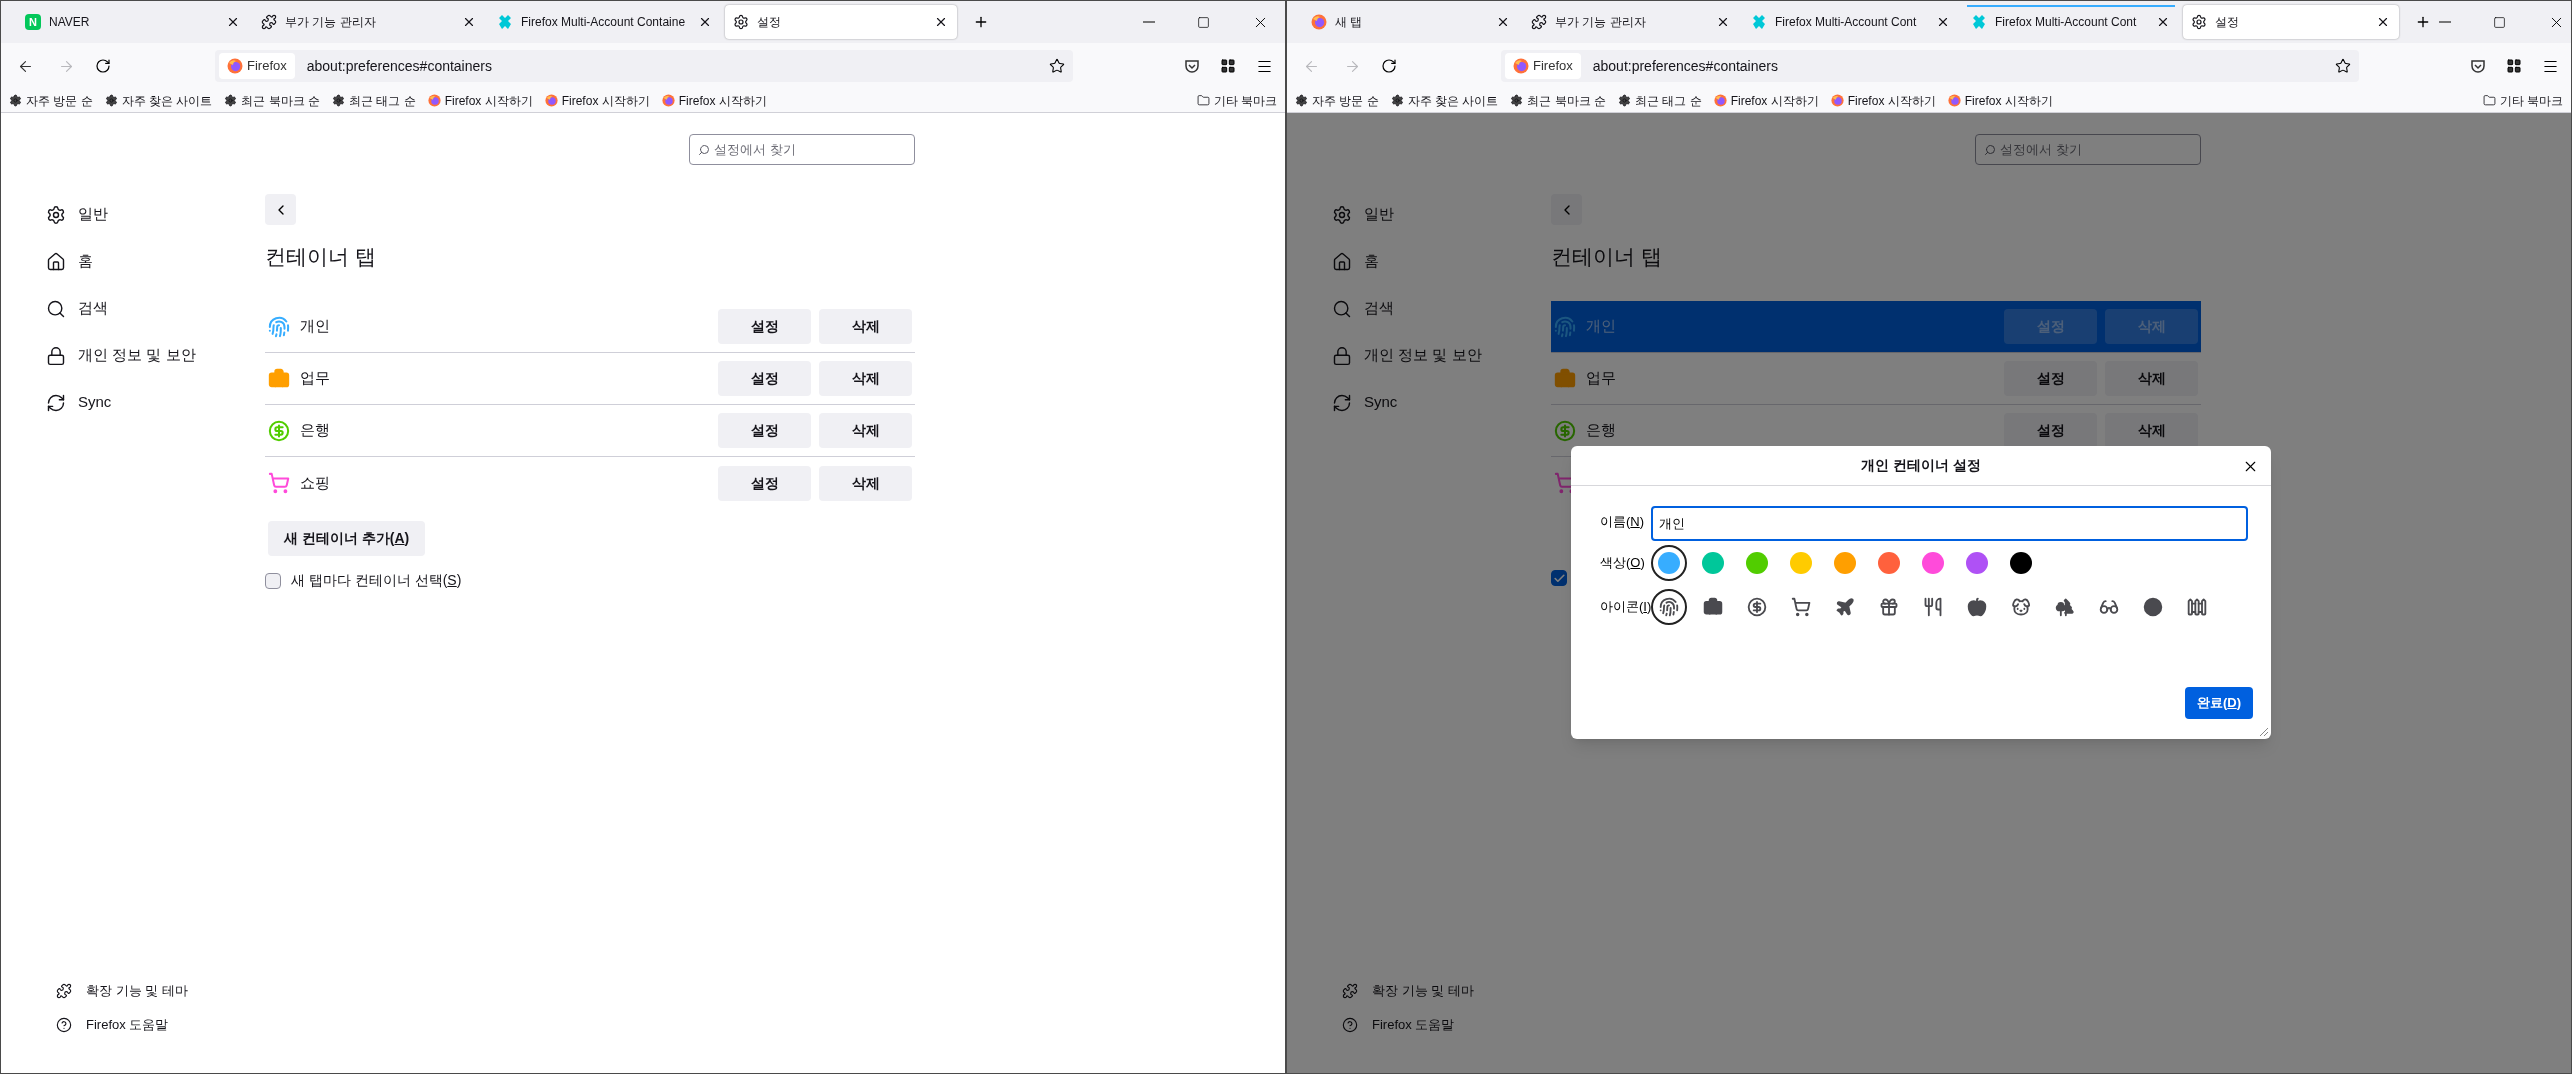 The width and height of the screenshot is (2572, 1074). Describe the element at coordinates (1623, 563) in the screenshot. I see `field-label: 색상(O)` at that location.